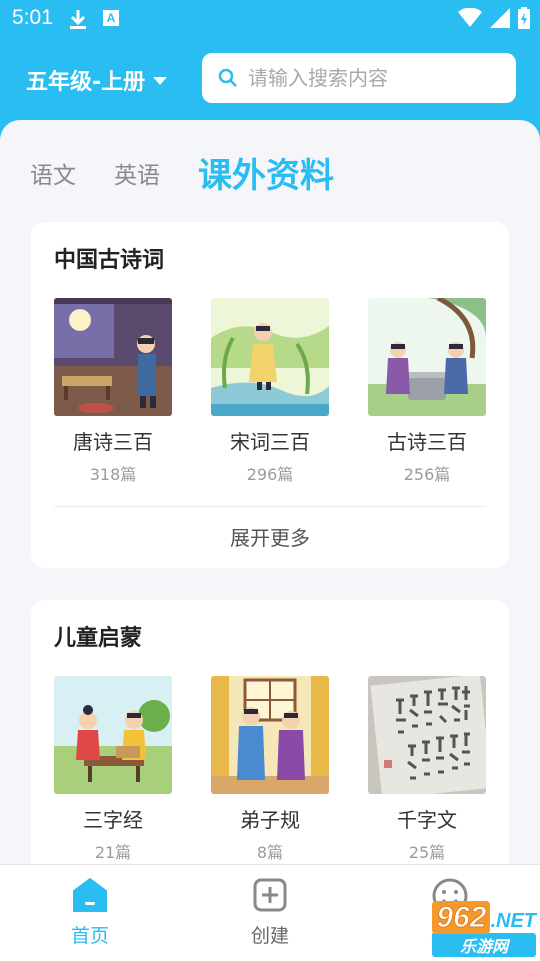 Image resolution: width=540 pixels, height=961 pixels. Describe the element at coordinates (270, 536) in the screenshot. I see `expand-more-button: 展开更多` at that location.